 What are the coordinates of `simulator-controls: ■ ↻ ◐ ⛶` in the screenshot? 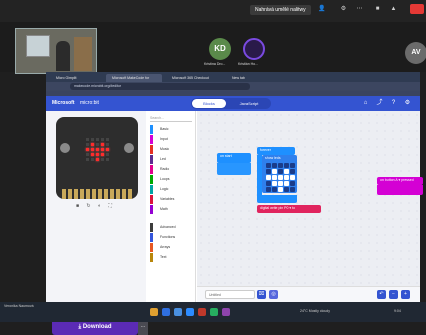 It's located at (98, 206).